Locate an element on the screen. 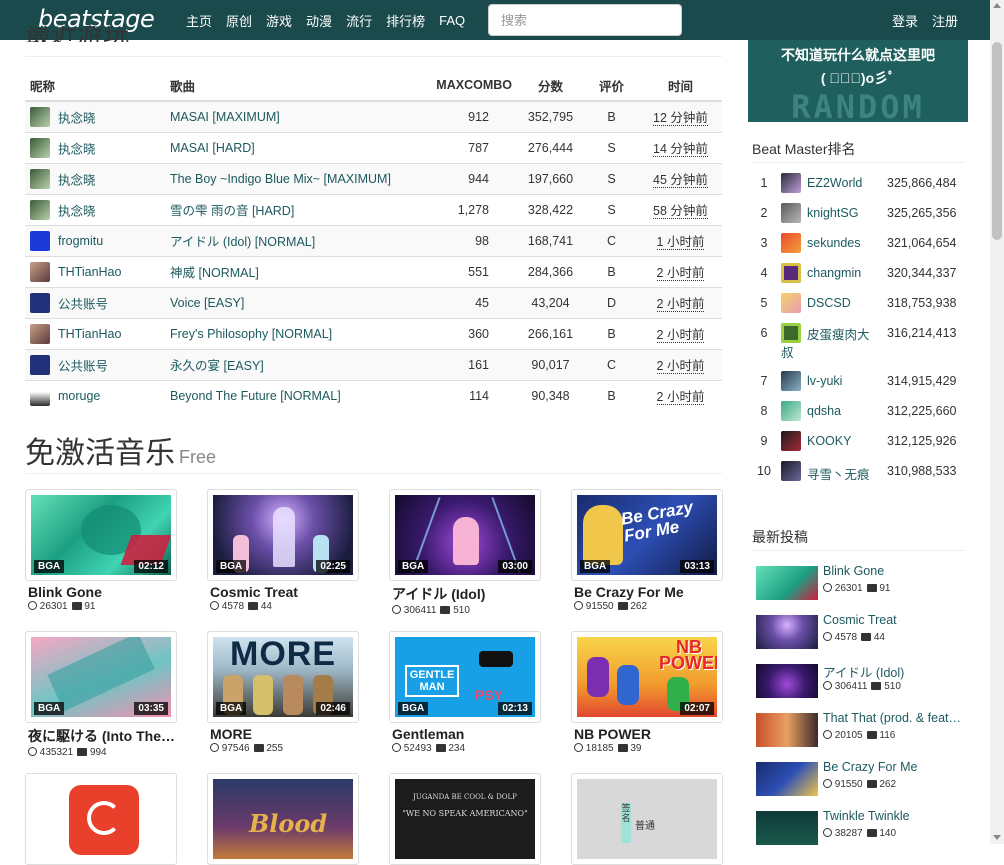 The width and height of the screenshot is (1004, 865). register-link: 注册 is located at coordinates (945, 20).